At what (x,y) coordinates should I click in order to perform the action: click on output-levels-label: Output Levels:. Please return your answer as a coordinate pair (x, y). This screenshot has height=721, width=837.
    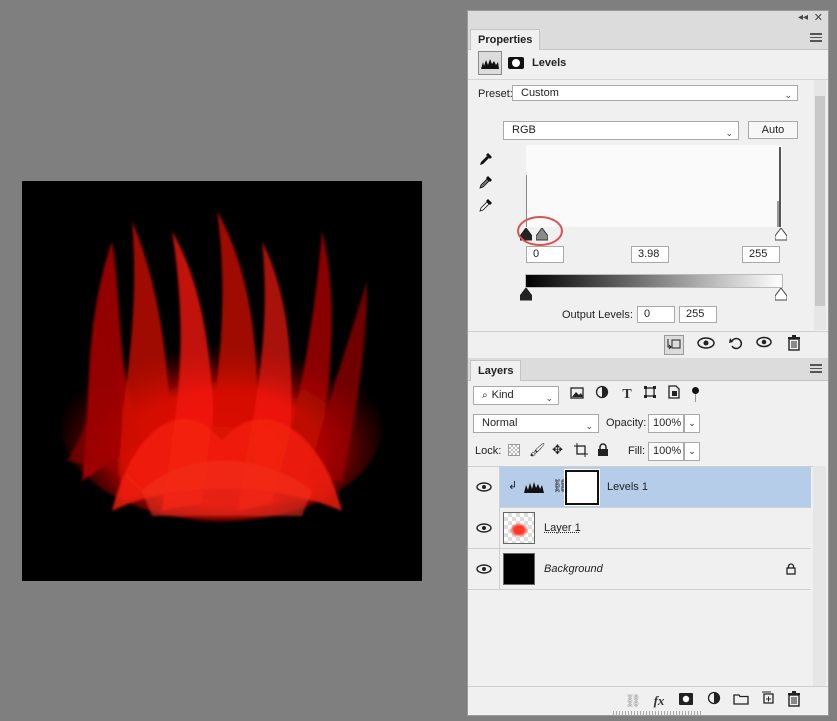
    Looking at the image, I should click on (597, 315).